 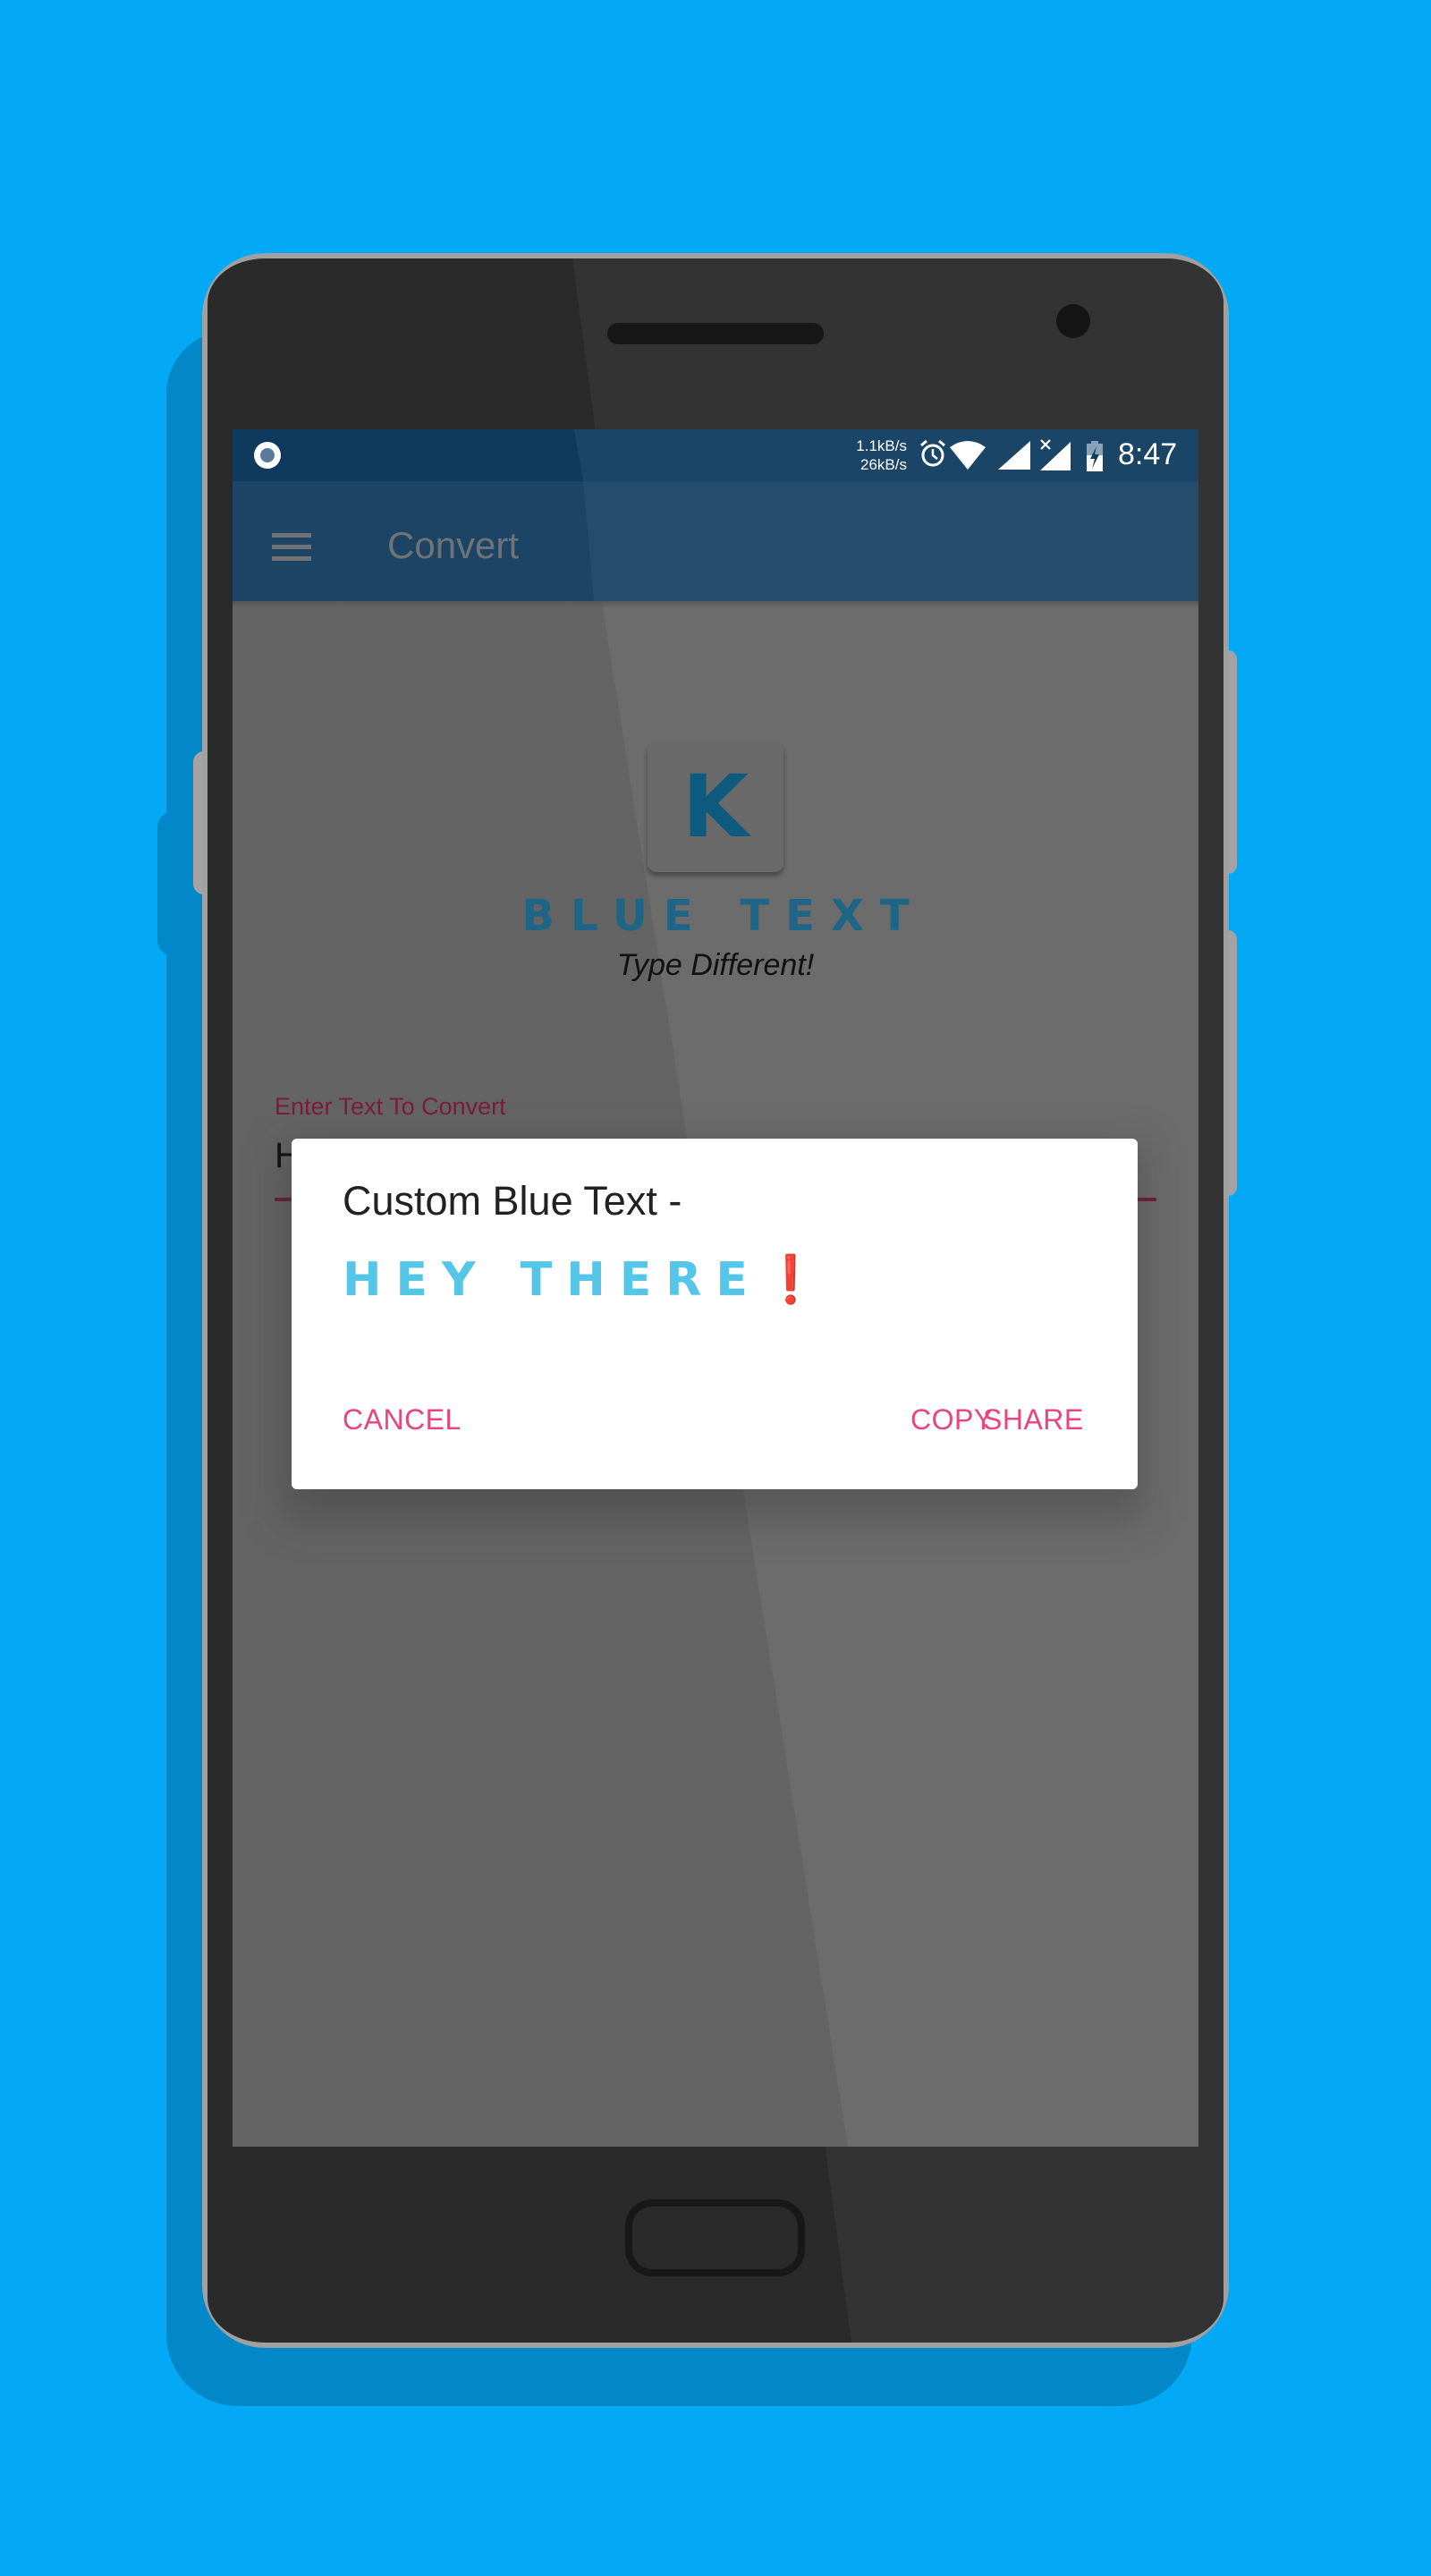 I want to click on exclamation-emoji: ❗, so click(x=791, y=1280).